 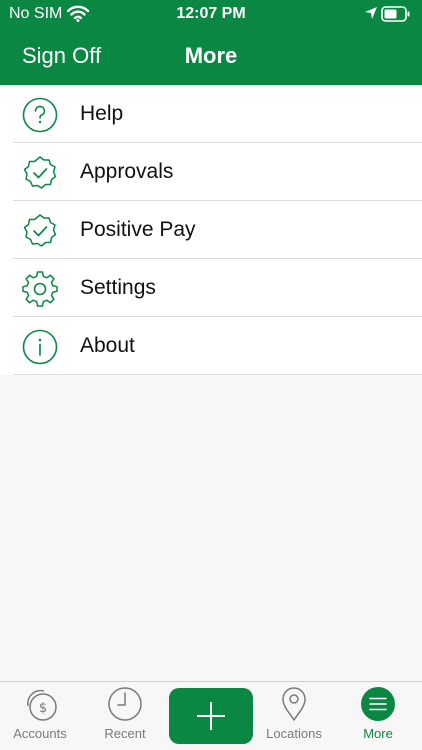 What do you see at coordinates (378, 733) in the screenshot?
I see `tab-label: More` at bounding box center [378, 733].